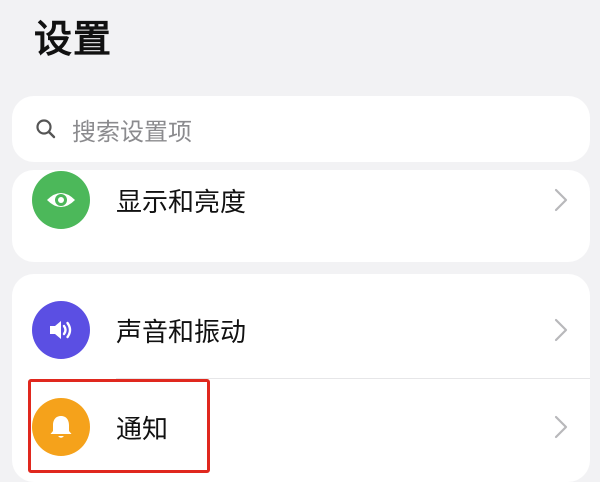 Image resolution: width=600 pixels, height=482 pixels. What do you see at coordinates (301, 129) in the screenshot?
I see `search-bar: 搜索设置项` at bounding box center [301, 129].